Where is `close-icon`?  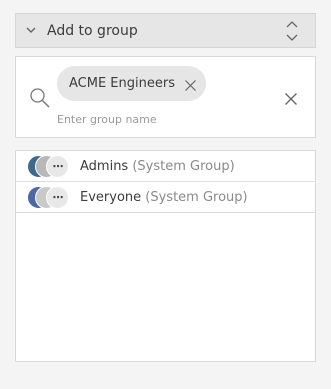
close-icon is located at coordinates (190, 84).